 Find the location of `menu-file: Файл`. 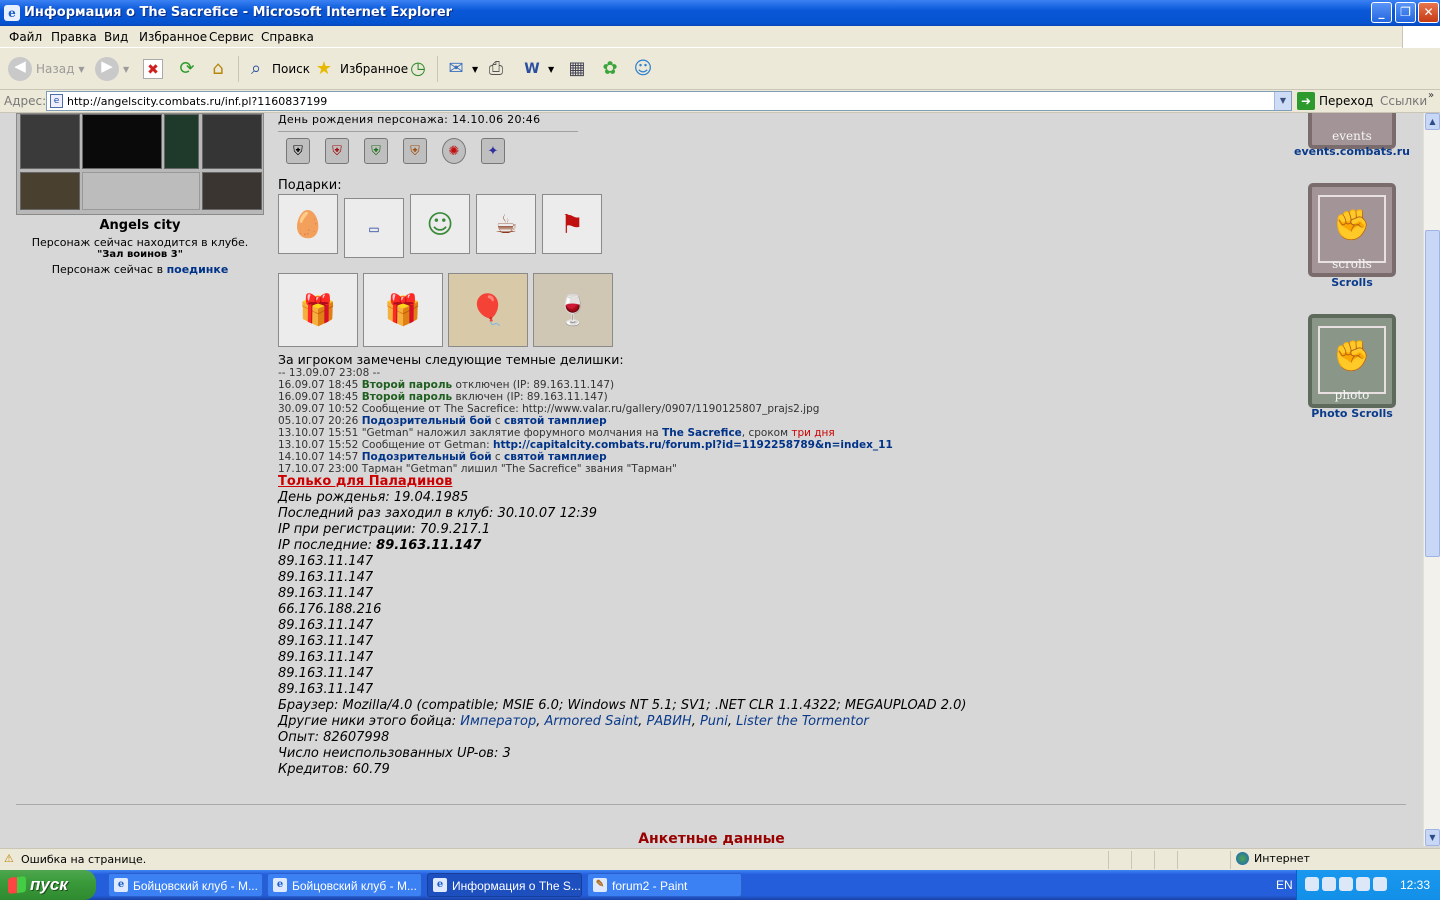

menu-file: Файл is located at coordinates (25, 37).